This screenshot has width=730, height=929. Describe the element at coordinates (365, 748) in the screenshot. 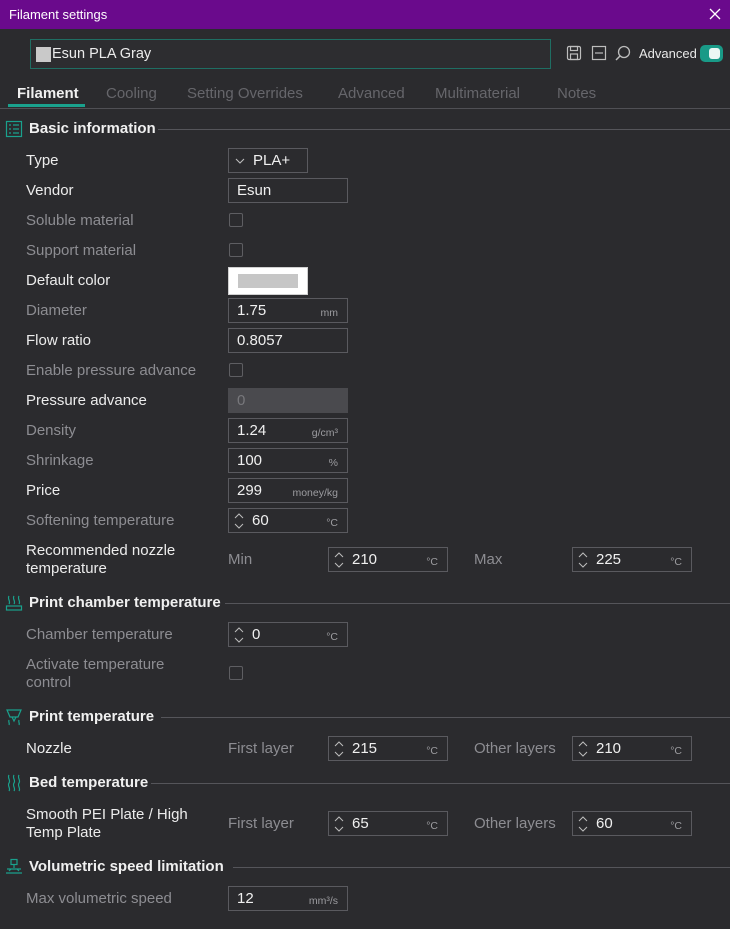

I see `nozzle-first-layer-value: 215` at that location.